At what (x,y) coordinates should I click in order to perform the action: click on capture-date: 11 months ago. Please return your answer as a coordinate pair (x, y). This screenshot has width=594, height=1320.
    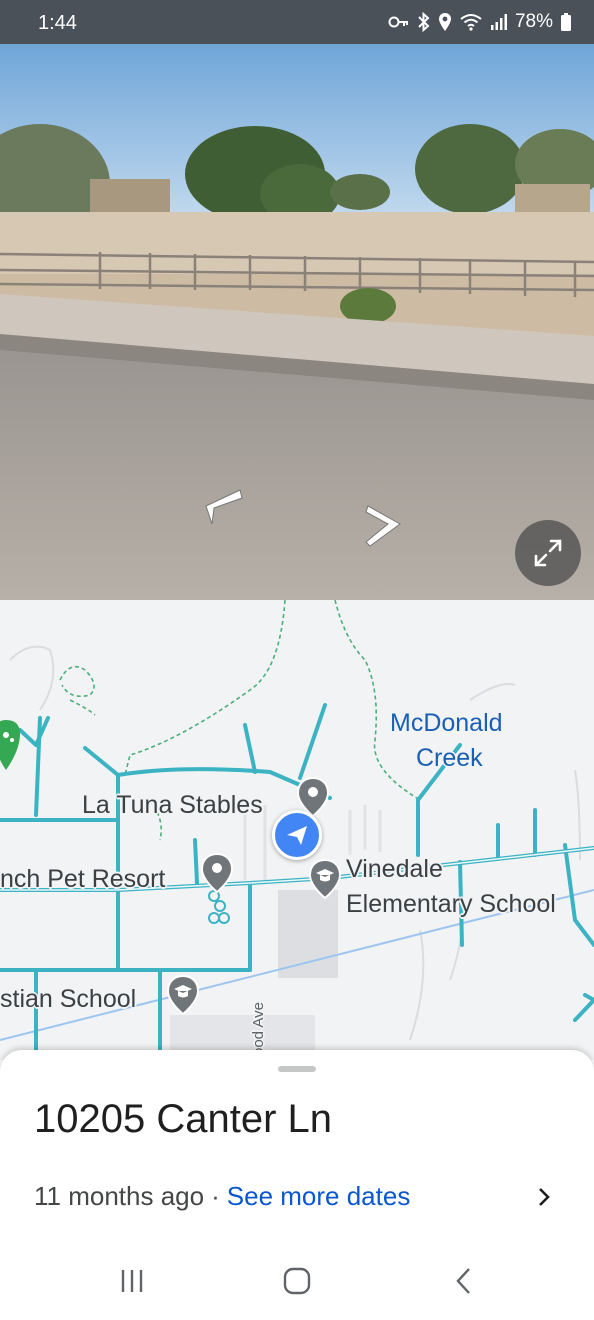
    Looking at the image, I should click on (119, 1195).